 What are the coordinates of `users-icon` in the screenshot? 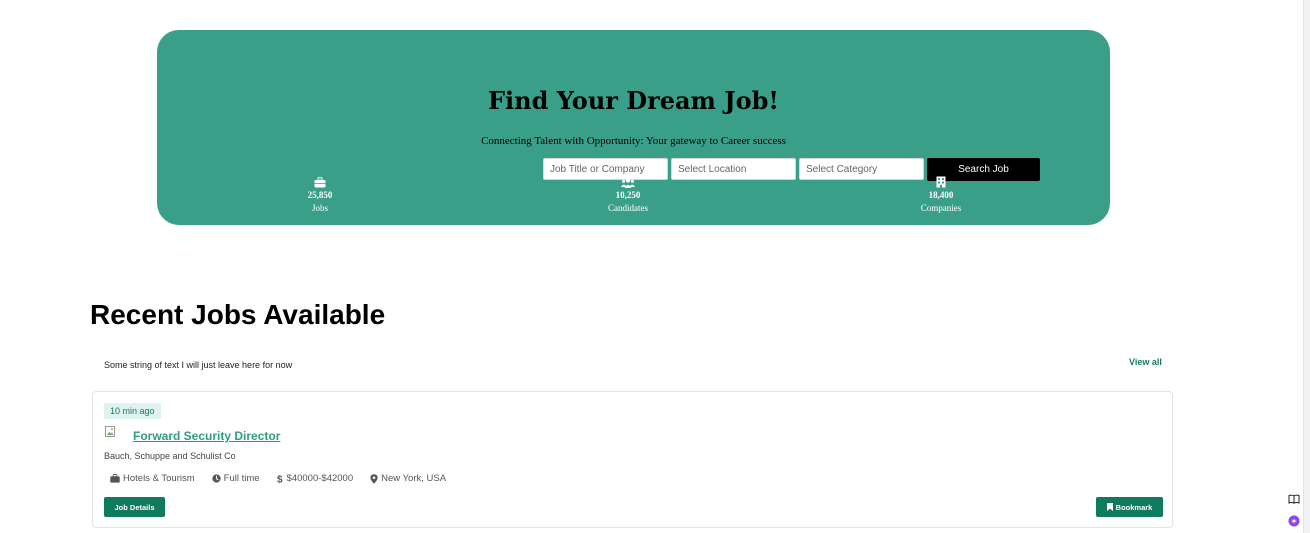 It's located at (628, 181).